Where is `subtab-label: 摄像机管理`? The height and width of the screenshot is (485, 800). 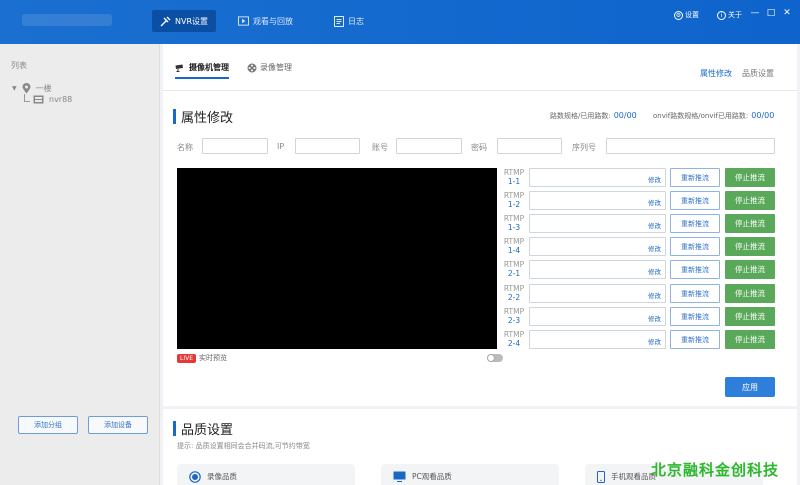 subtab-label: 摄像机管理 is located at coordinates (209, 67).